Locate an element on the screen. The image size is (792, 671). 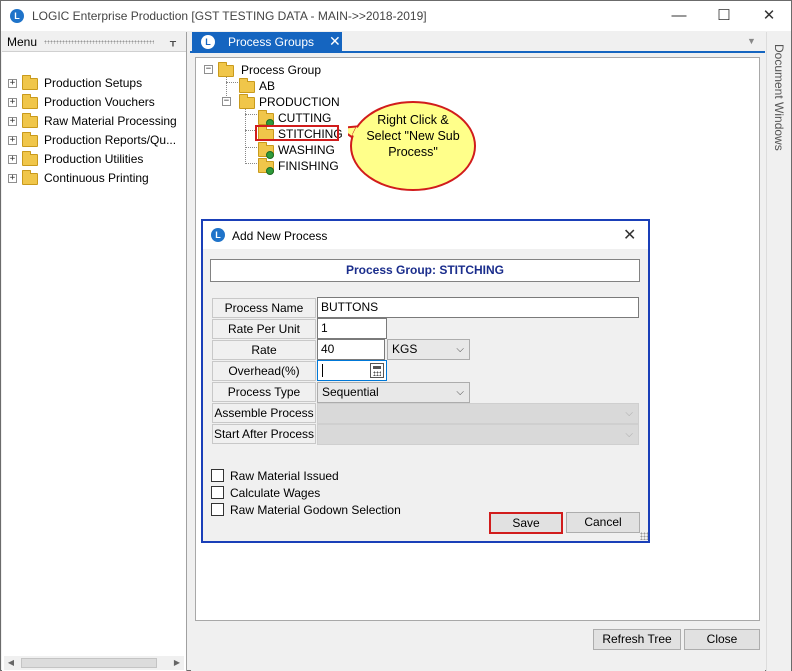
process-type-label: Process Type is located at coordinates (264, 392).